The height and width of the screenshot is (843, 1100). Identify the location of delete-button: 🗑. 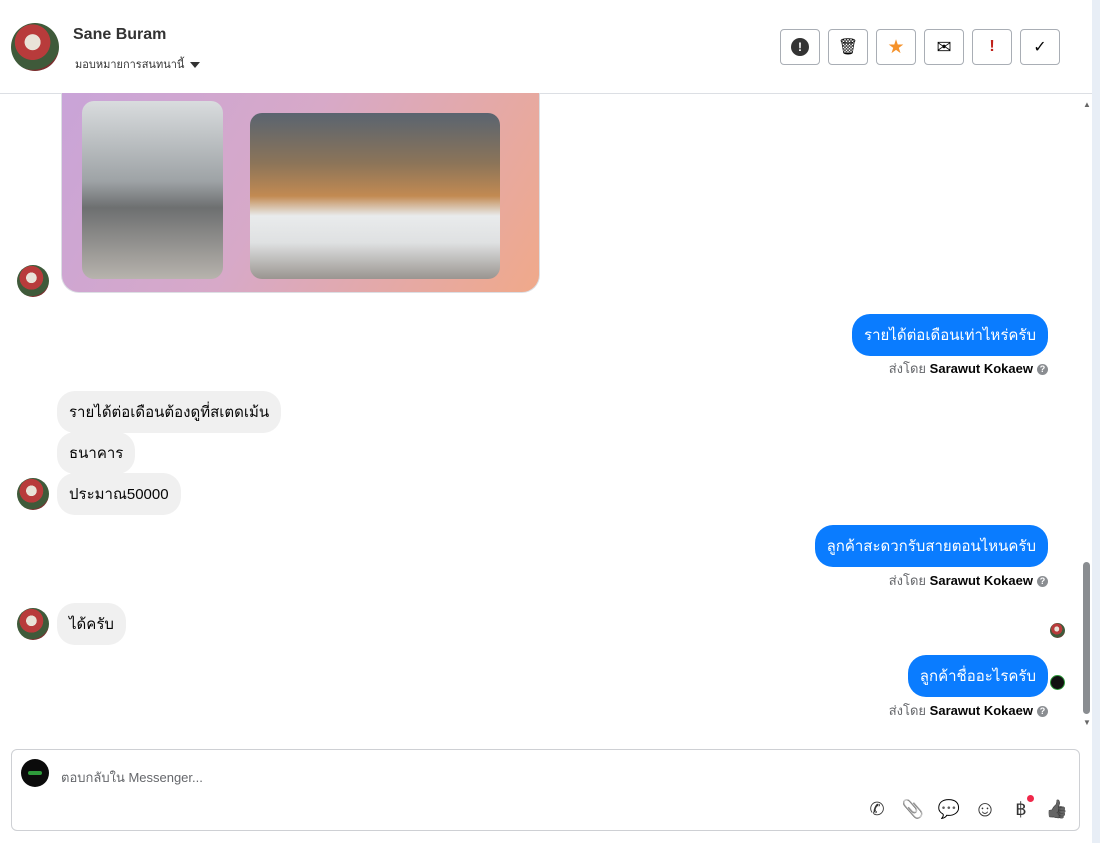
(848, 47).